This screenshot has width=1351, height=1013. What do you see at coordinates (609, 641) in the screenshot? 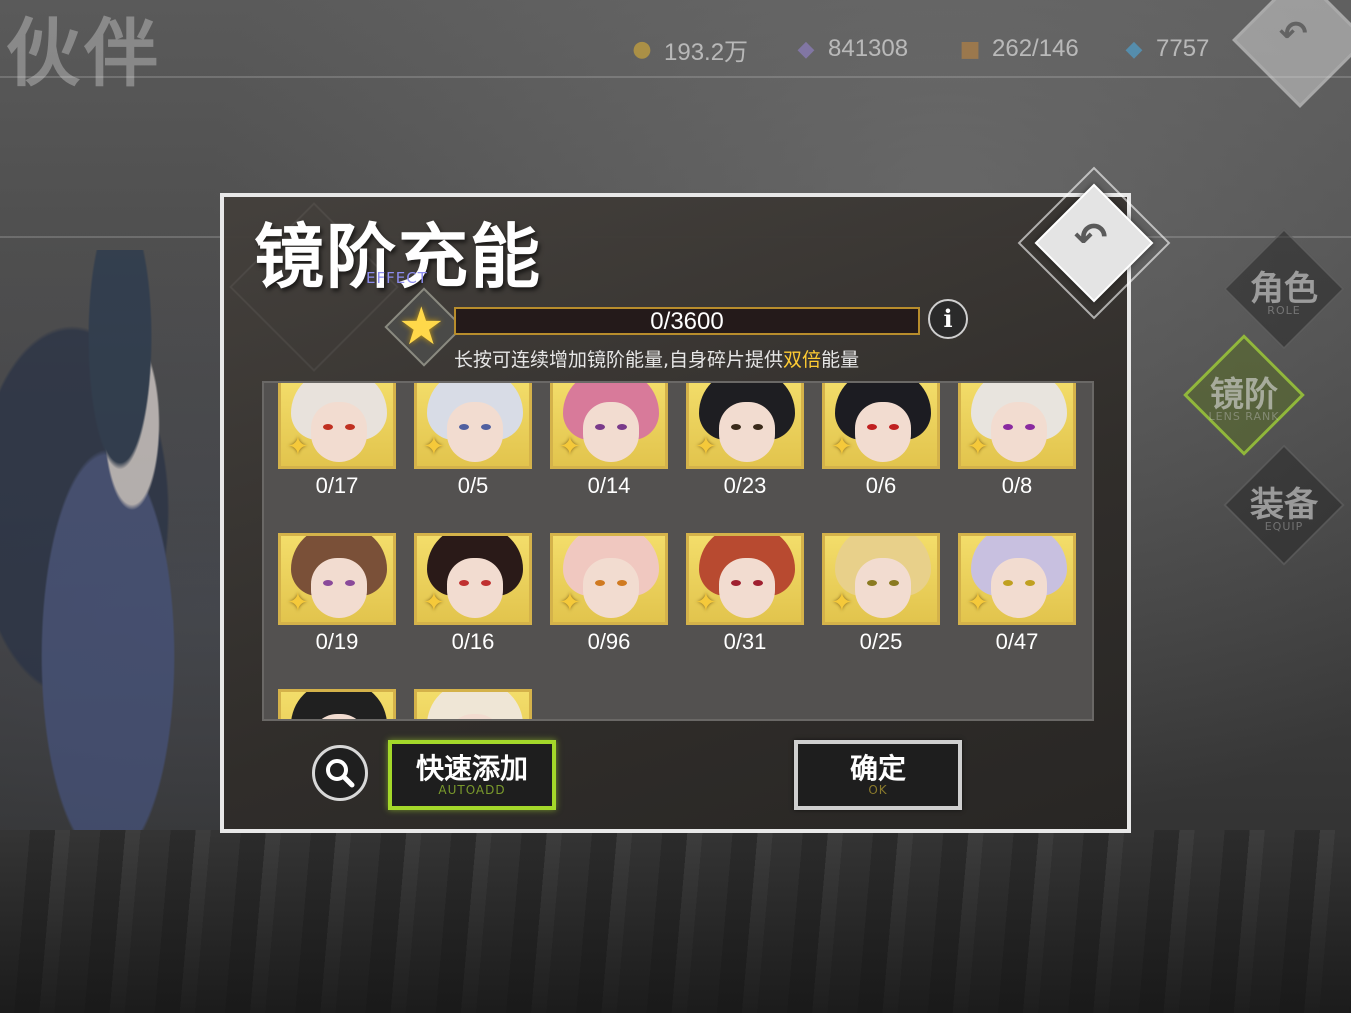
I see `fragment-count: 0/96` at bounding box center [609, 641].